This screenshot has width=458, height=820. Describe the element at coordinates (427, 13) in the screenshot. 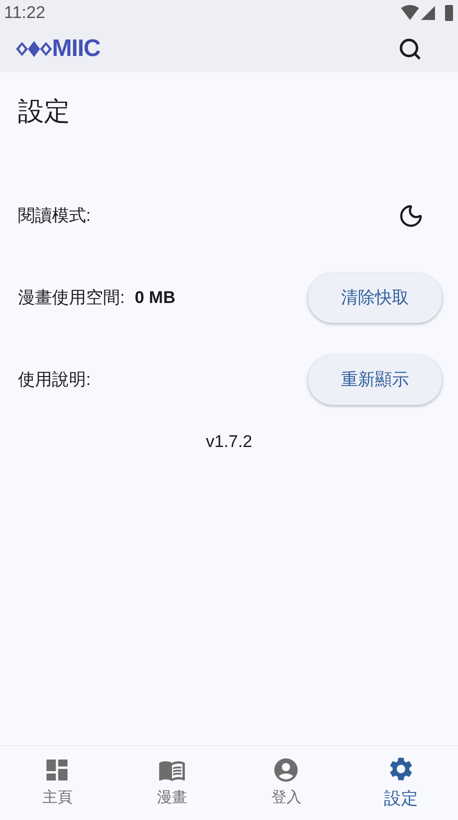

I see `status-icons` at that location.